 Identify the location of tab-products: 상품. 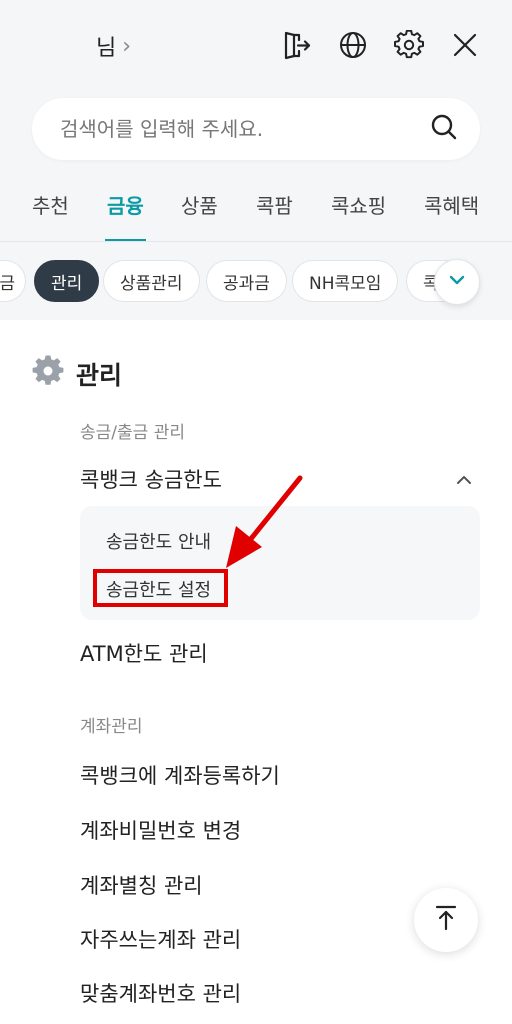
(199, 216).